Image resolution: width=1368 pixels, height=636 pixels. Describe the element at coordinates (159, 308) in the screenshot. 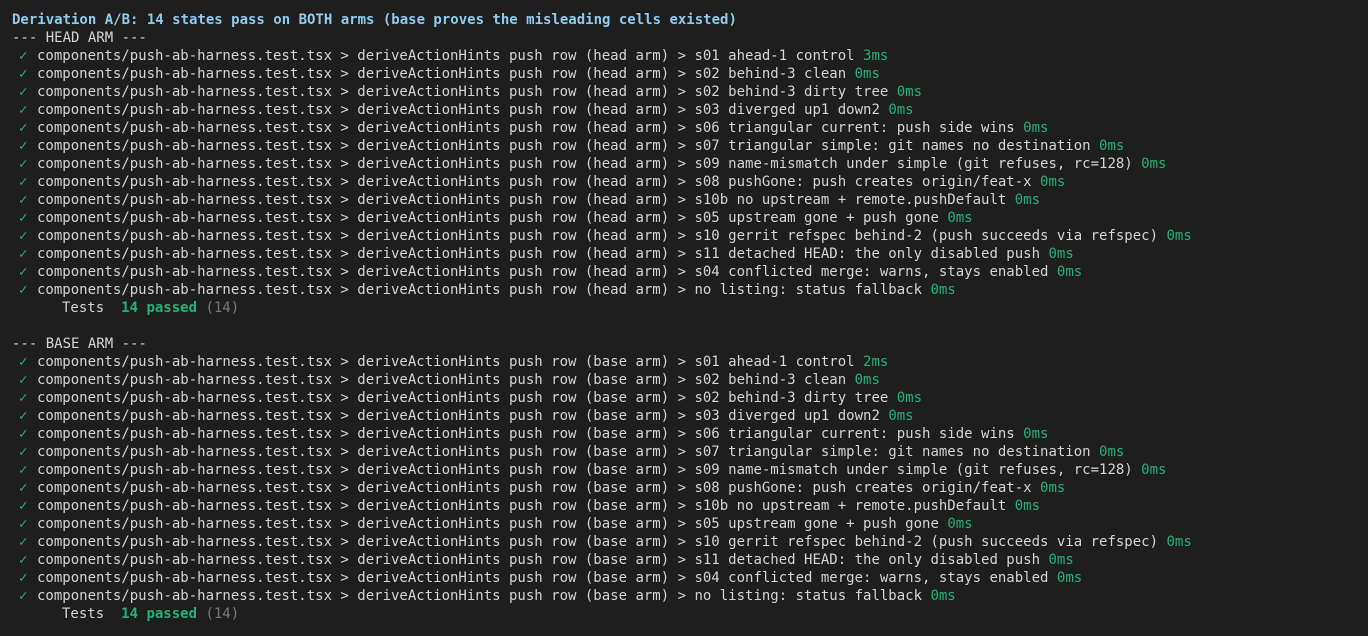

I see `summary-passed: 14 passed` at that location.